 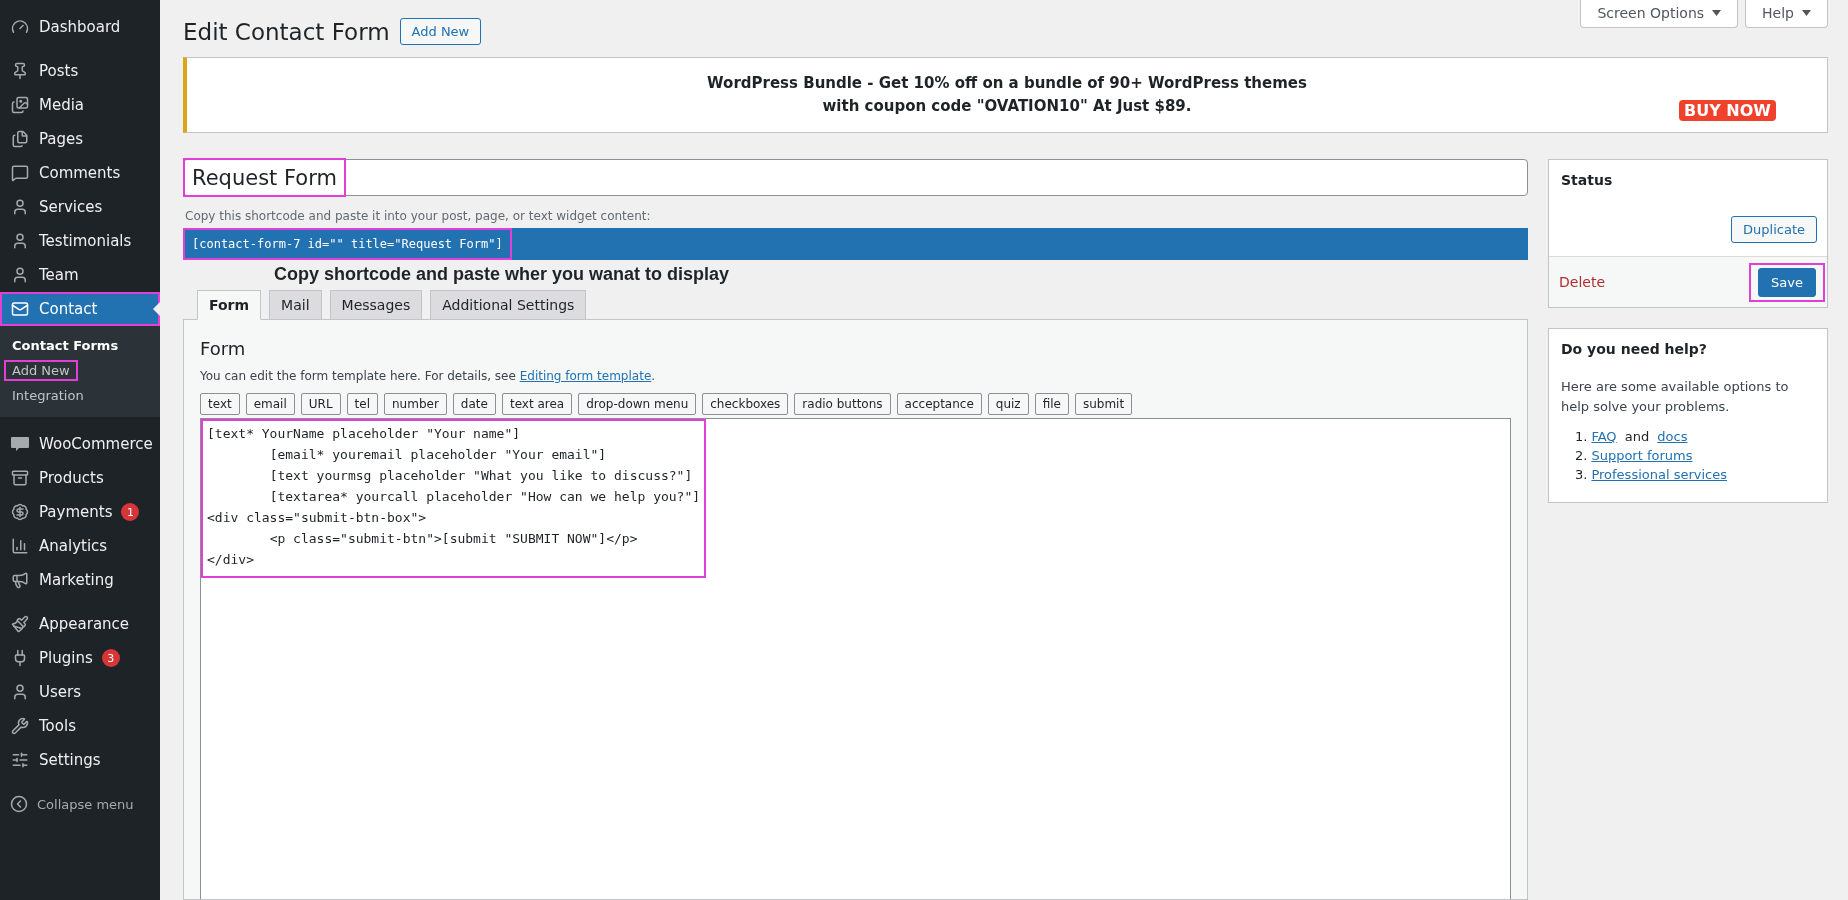 What do you see at coordinates (223, 348) in the screenshot?
I see `panel-heading: Form` at bounding box center [223, 348].